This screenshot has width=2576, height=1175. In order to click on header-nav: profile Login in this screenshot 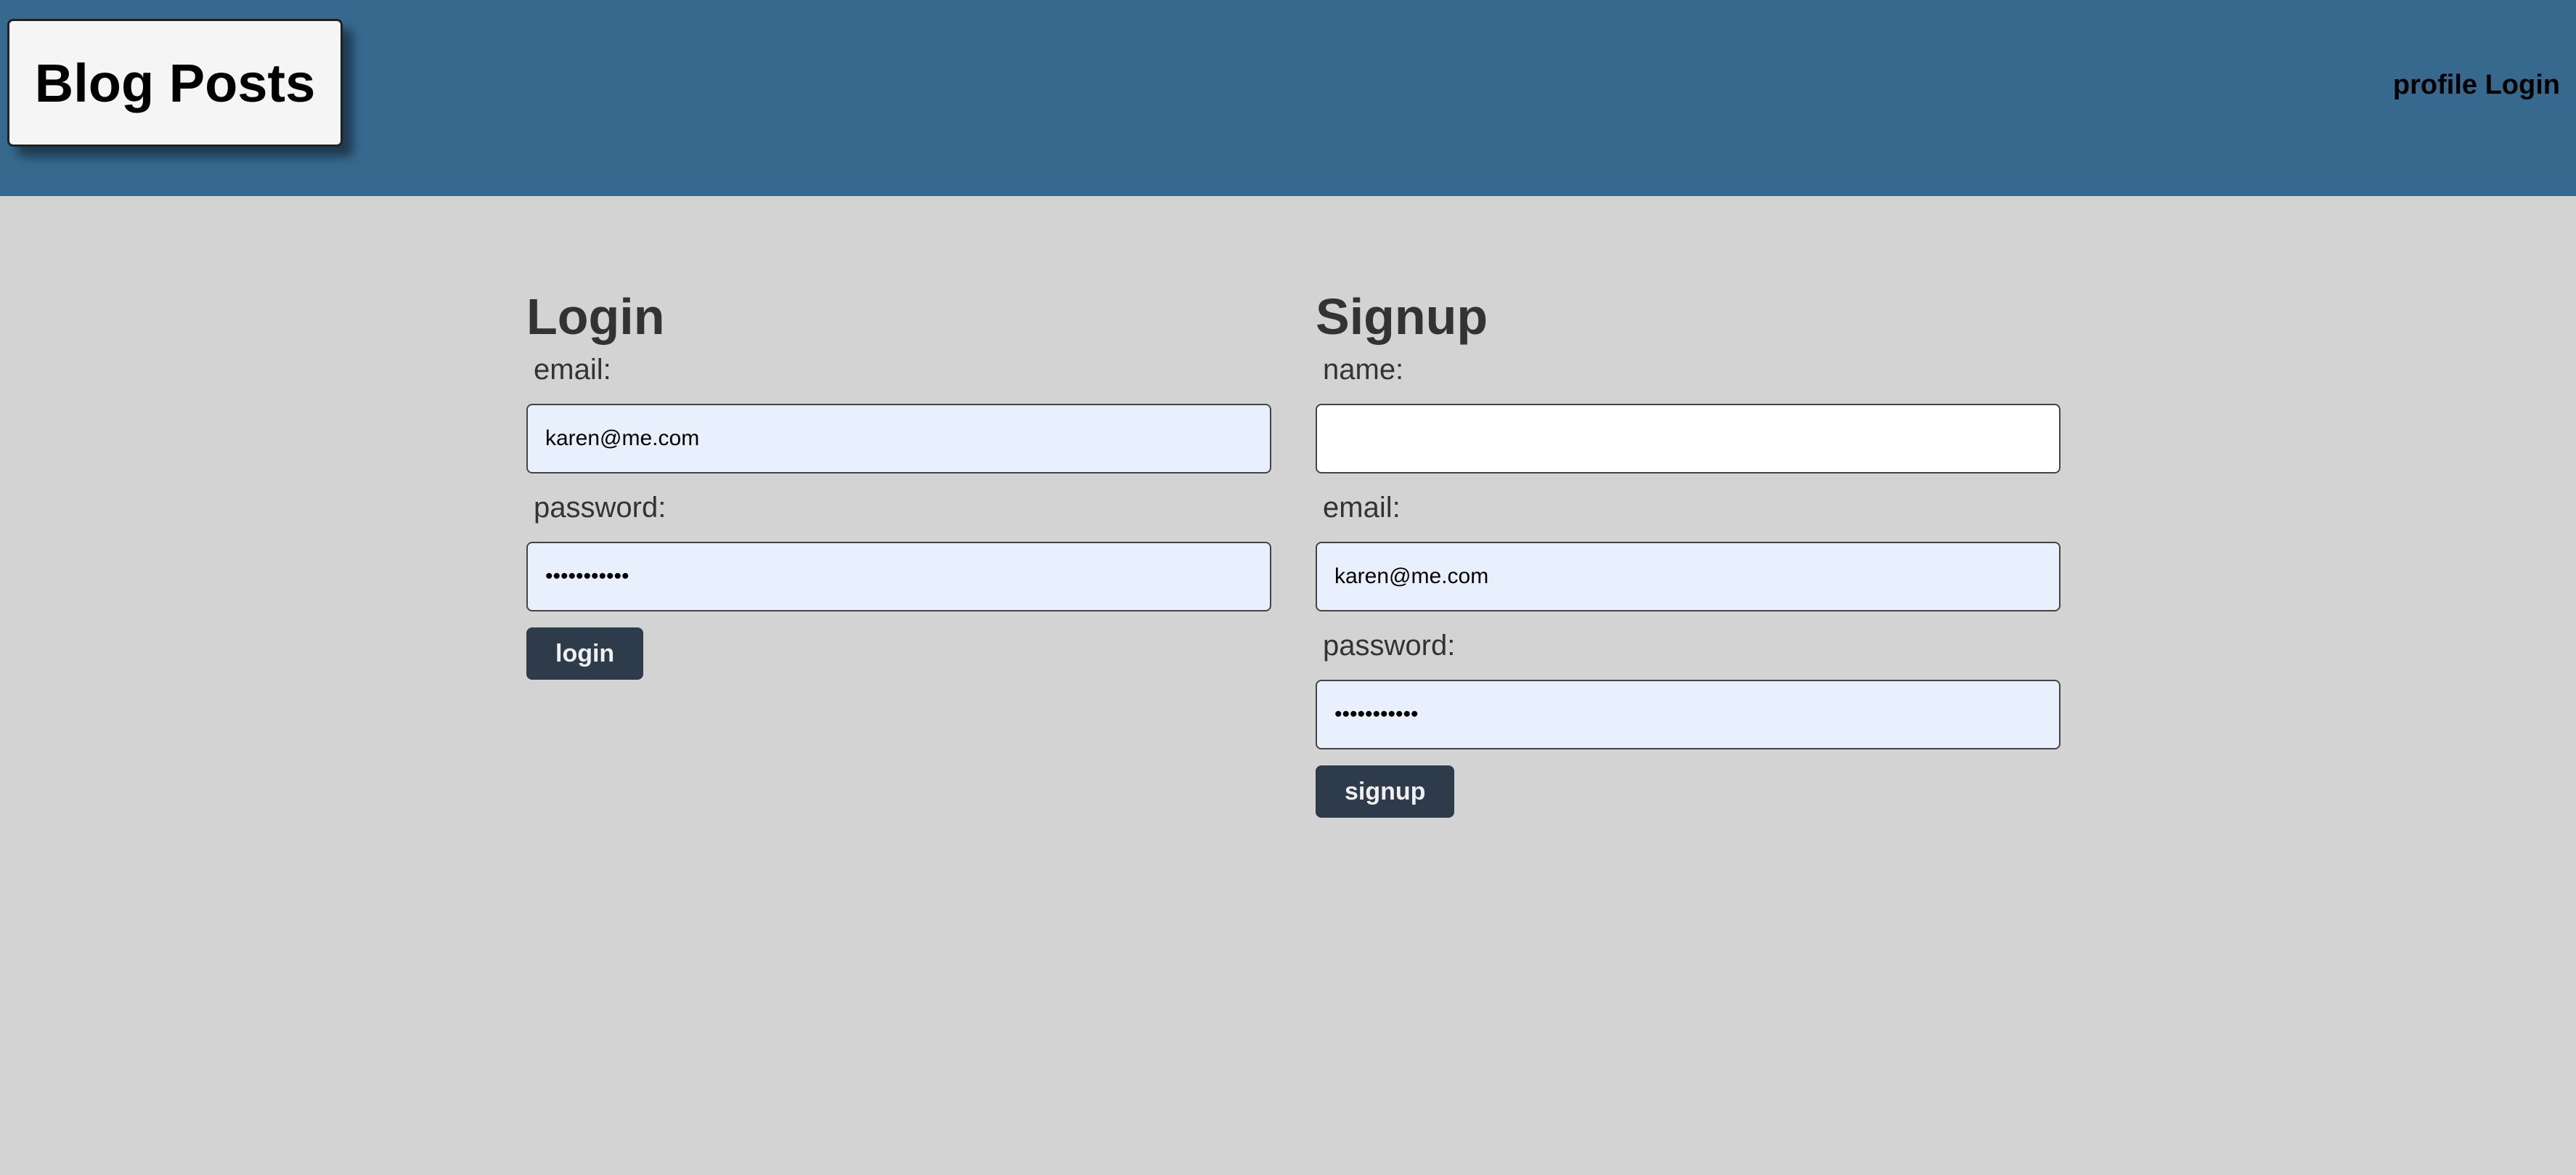, I will do `click(2476, 85)`.